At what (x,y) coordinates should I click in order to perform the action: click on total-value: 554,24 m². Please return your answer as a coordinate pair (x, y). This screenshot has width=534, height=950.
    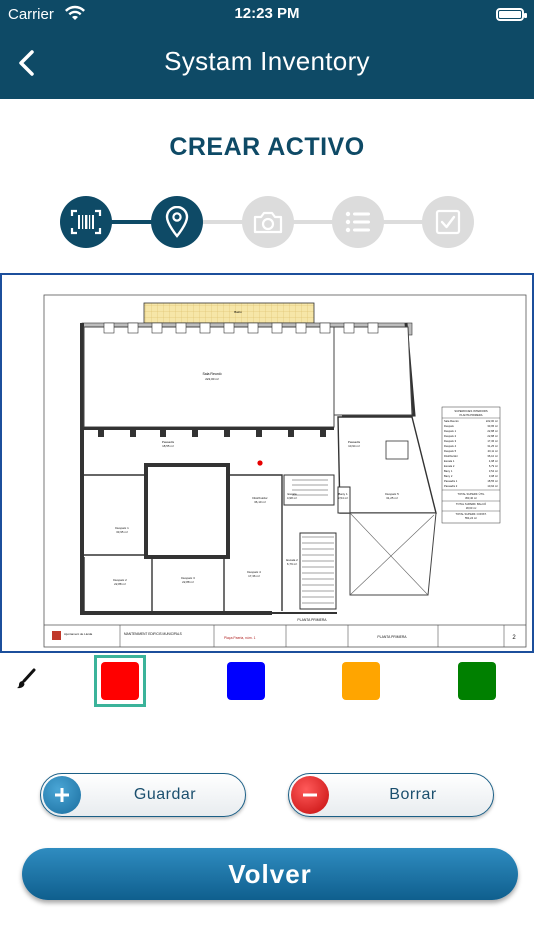
    Looking at the image, I should click on (471, 518).